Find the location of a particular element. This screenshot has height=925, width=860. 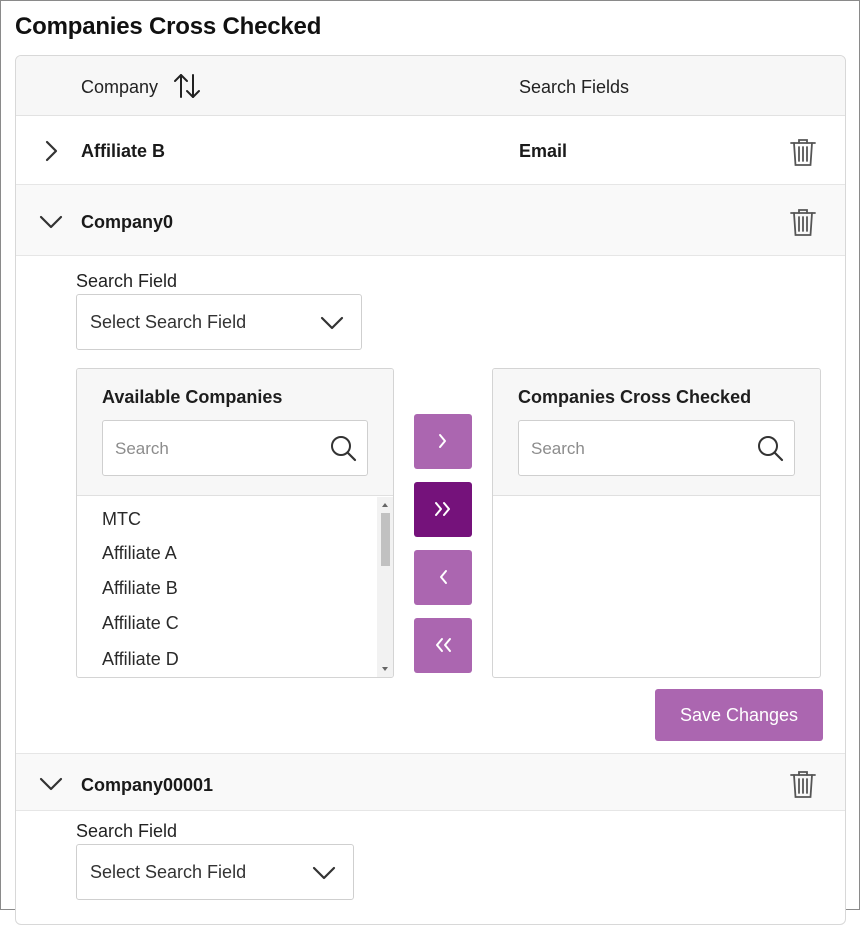

listbox-title: Companies Cross Checked is located at coordinates (635, 397).